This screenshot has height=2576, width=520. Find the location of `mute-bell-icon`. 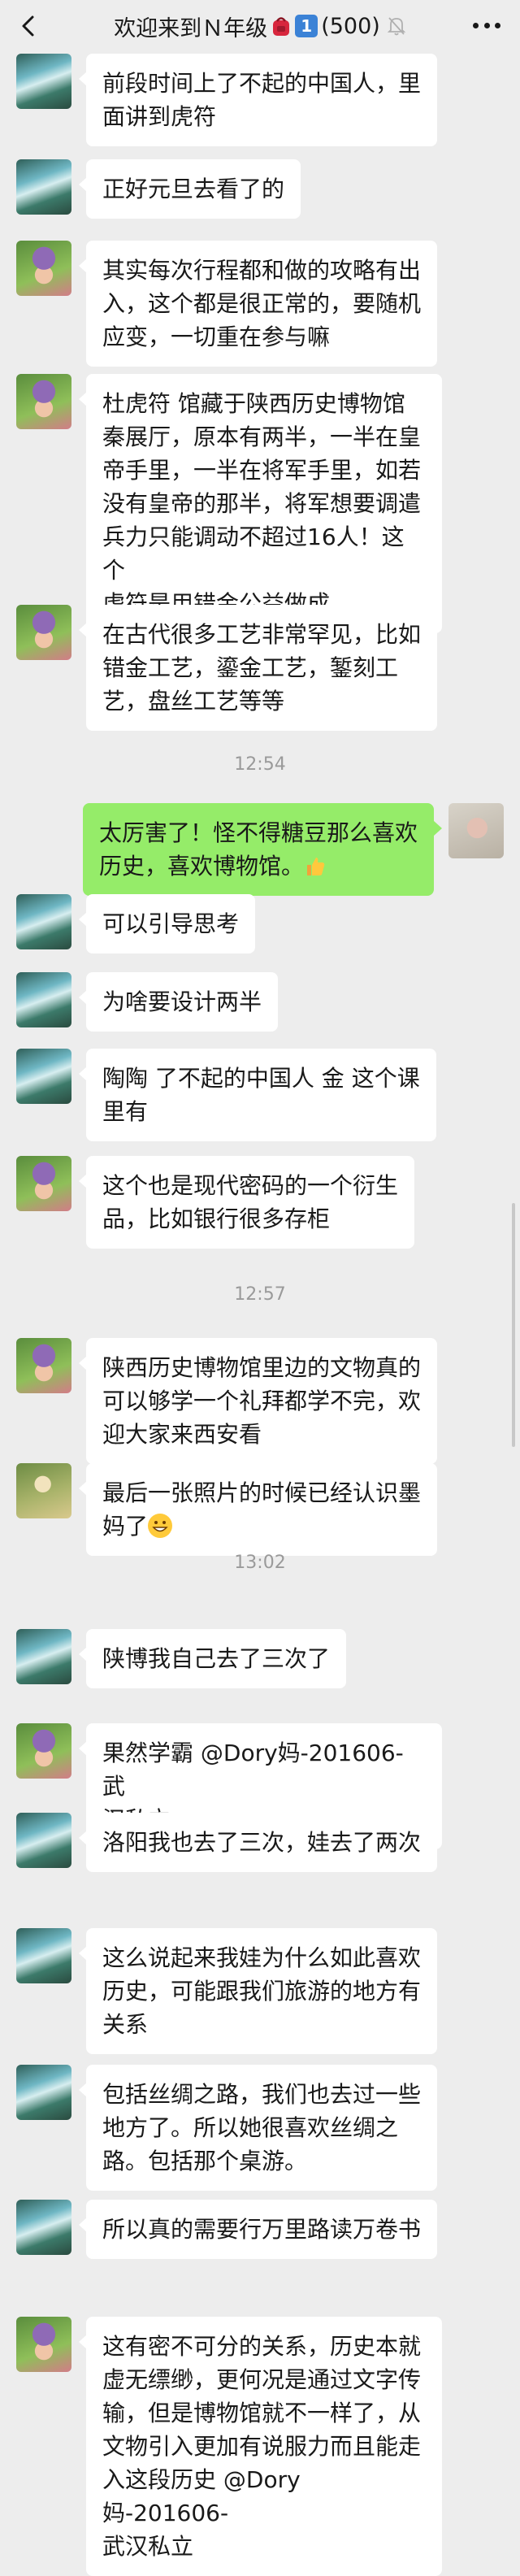

mute-bell-icon is located at coordinates (396, 26).